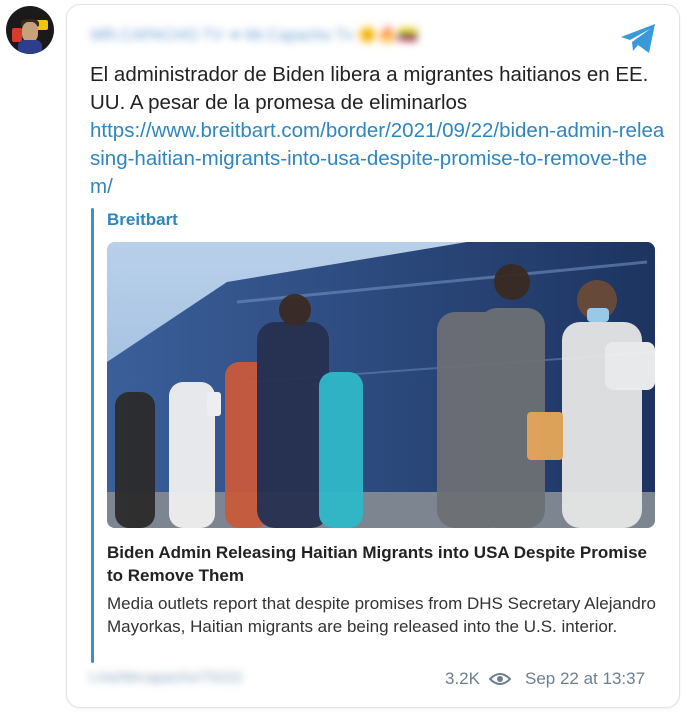 The height and width of the screenshot is (712, 688). What do you see at coordinates (462, 678) in the screenshot?
I see `views-count: 3.2K` at bounding box center [462, 678].